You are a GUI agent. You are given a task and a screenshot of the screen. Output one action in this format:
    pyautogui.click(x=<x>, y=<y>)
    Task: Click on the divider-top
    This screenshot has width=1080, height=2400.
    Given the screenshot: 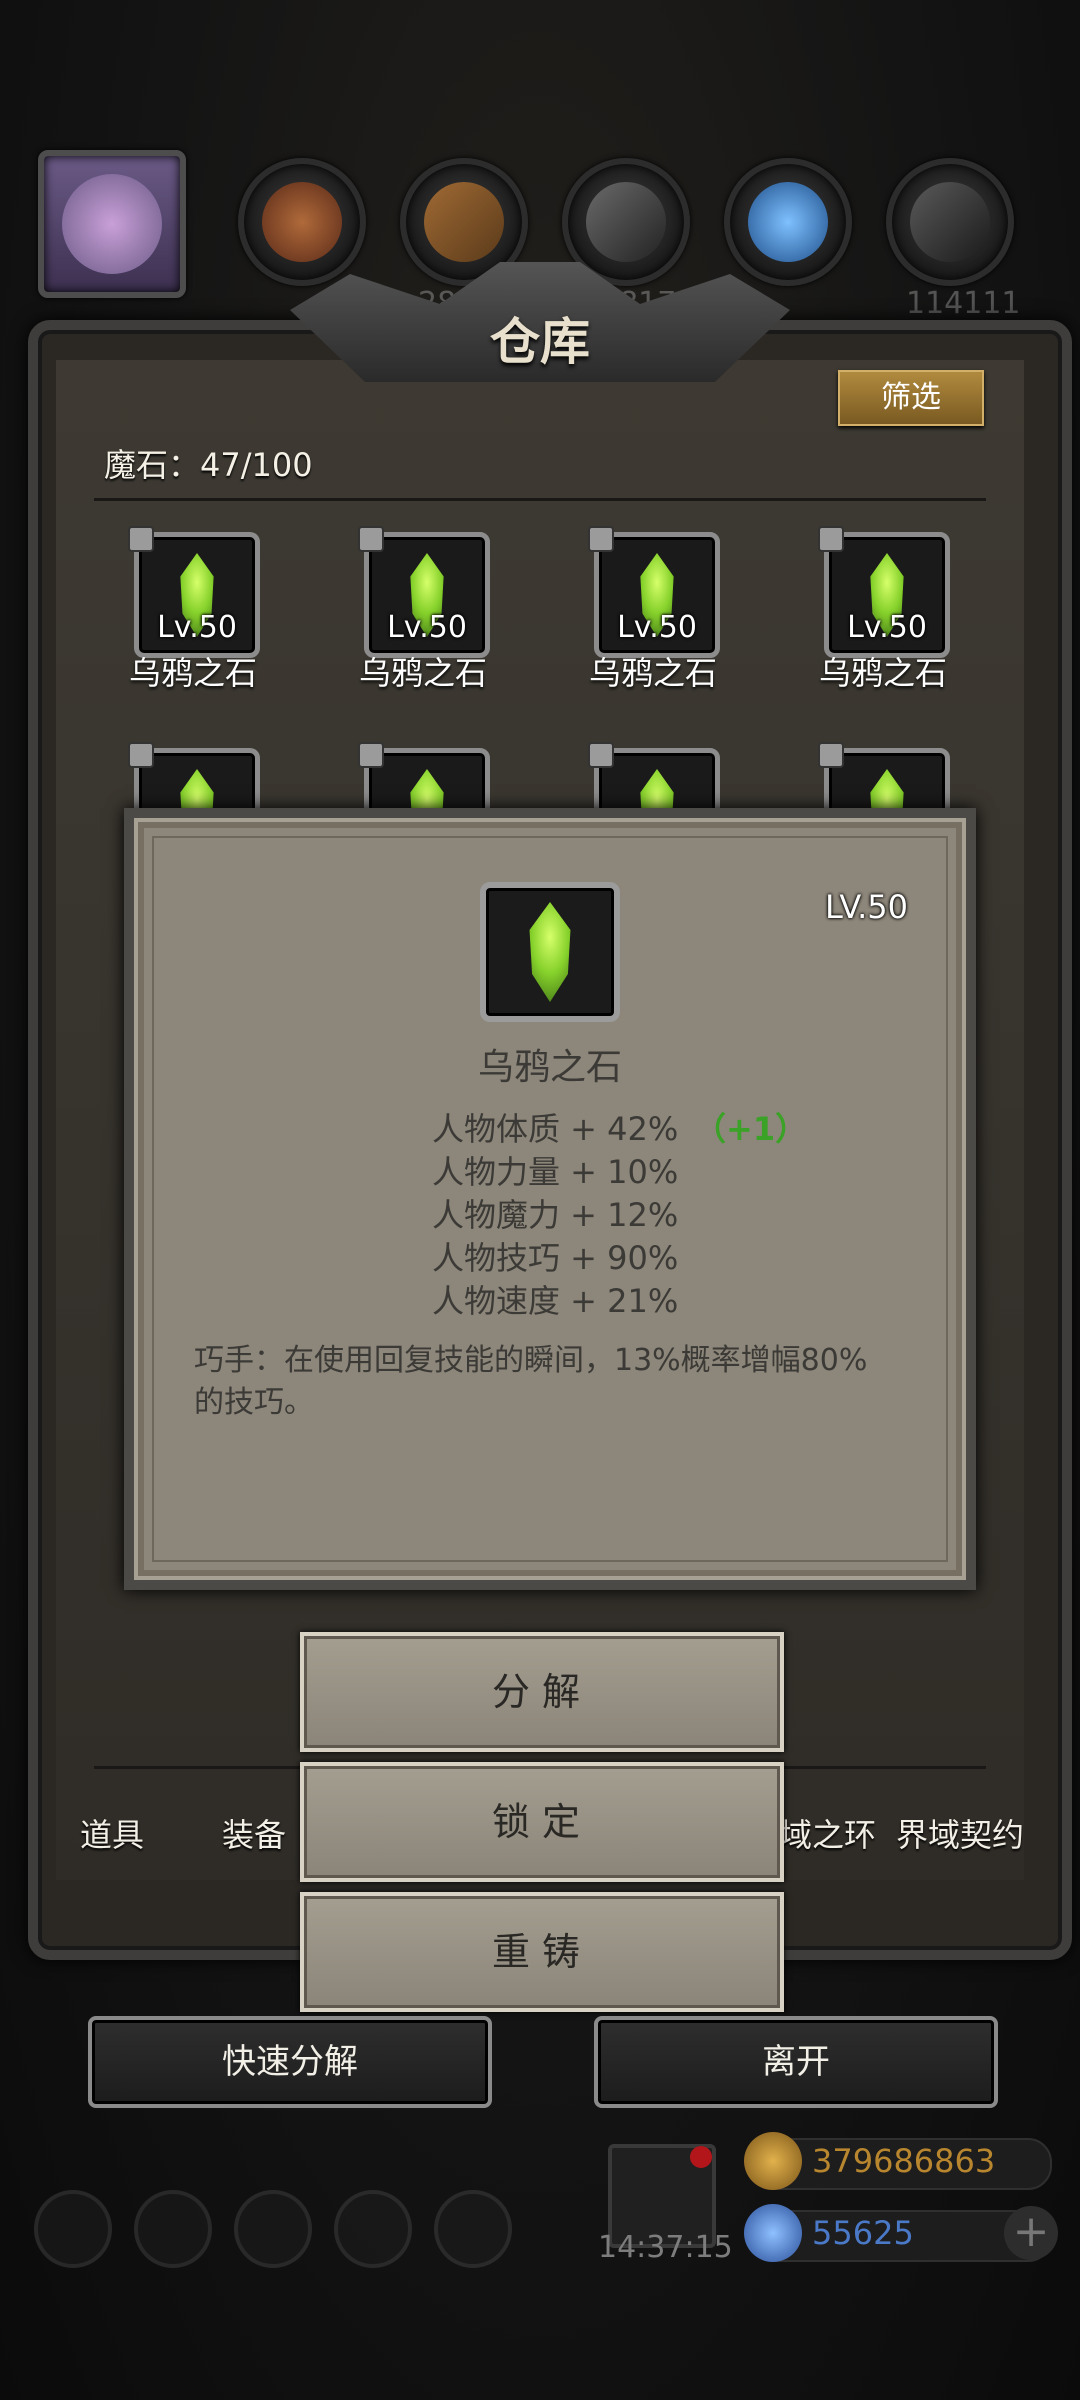 What is the action you would take?
    pyautogui.click(x=540, y=499)
    